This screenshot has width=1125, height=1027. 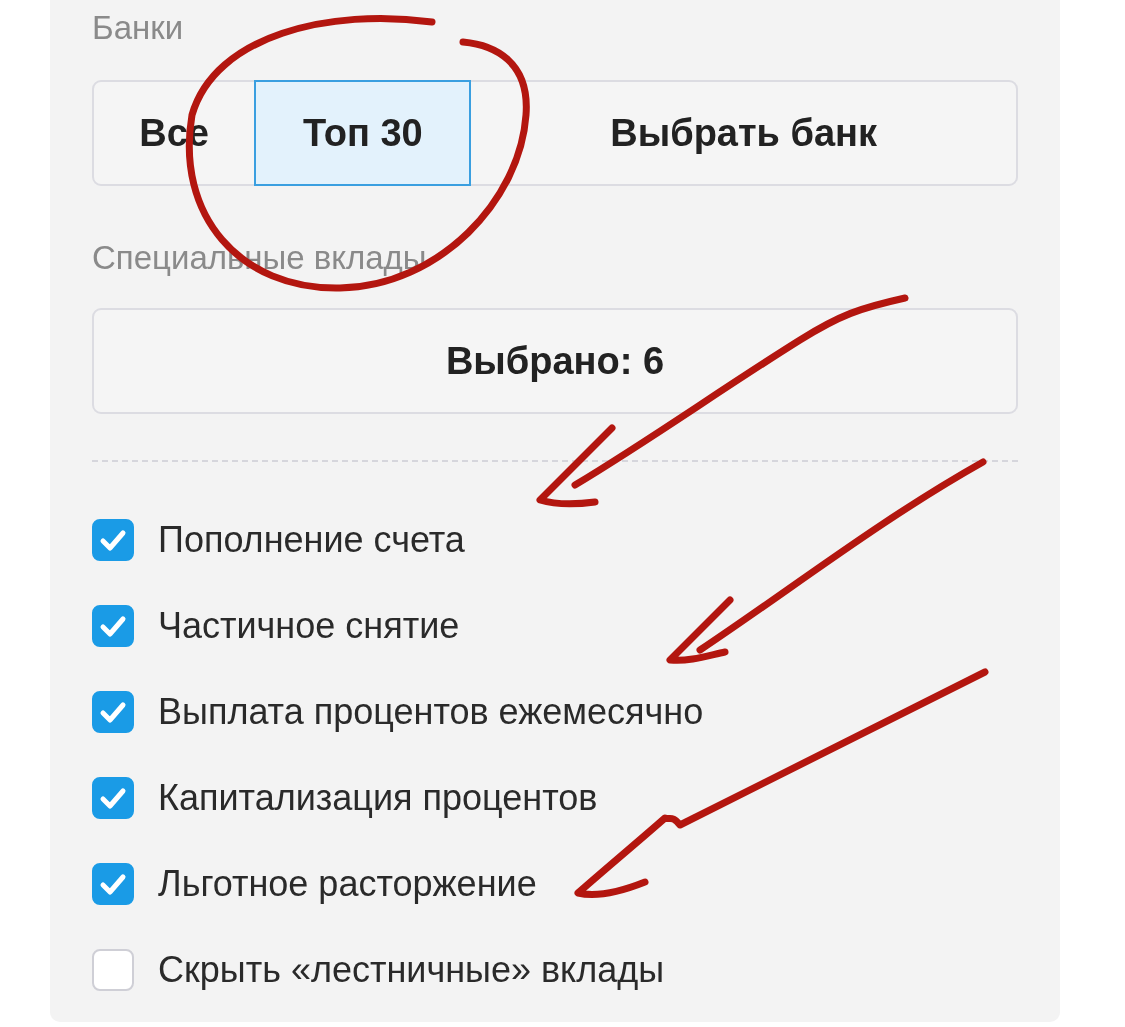 What do you see at coordinates (363, 133) in the screenshot?
I see `segment-tab: Топ 30` at bounding box center [363, 133].